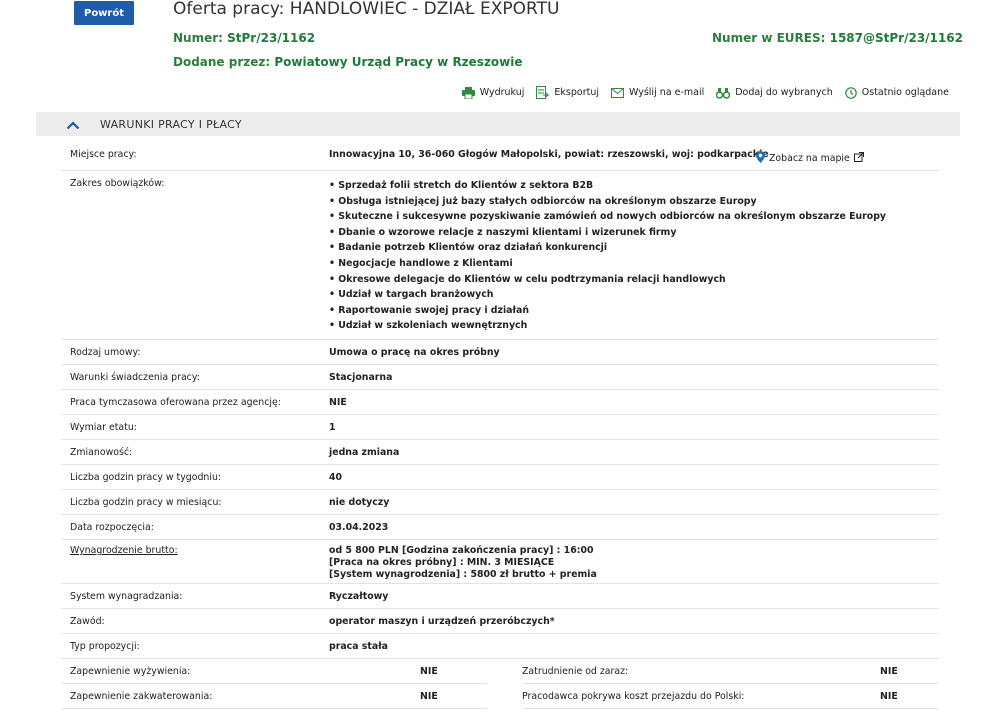 This screenshot has height=720, width=984. Describe the element at coordinates (126, 596) in the screenshot. I see `pay-system-label: System wynagradzania:` at that location.